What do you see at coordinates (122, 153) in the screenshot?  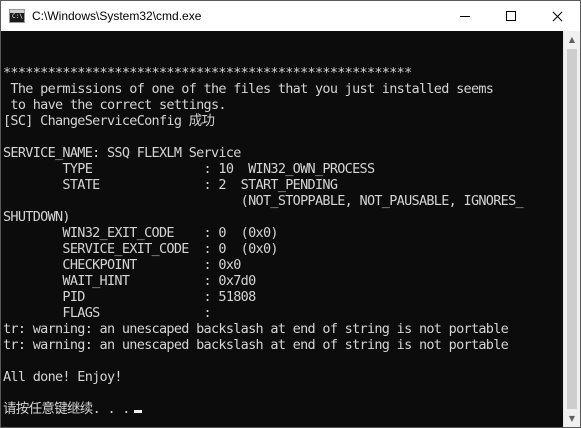 I see `console-line: SERVICE_NAME: SSQ FLEXLM Service` at bounding box center [122, 153].